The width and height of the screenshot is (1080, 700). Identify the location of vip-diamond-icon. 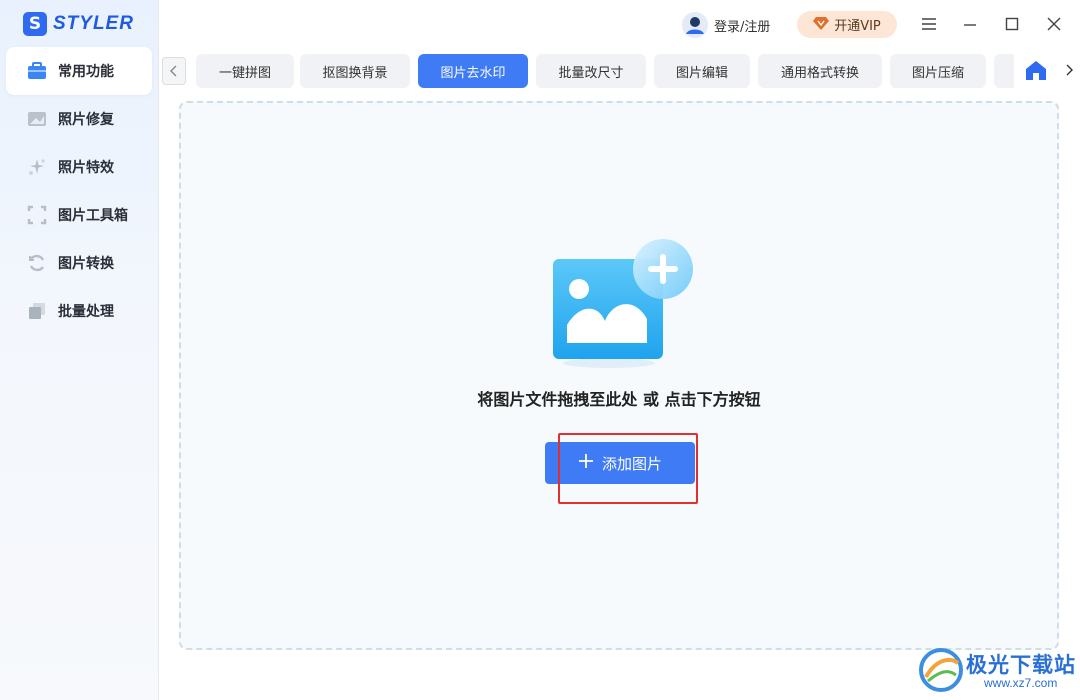
(821, 24).